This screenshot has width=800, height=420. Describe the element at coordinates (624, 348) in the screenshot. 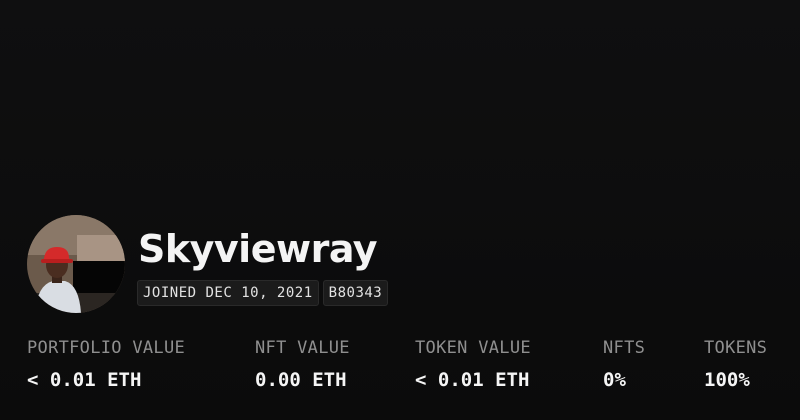

I see `stat-label: NFTS` at that location.